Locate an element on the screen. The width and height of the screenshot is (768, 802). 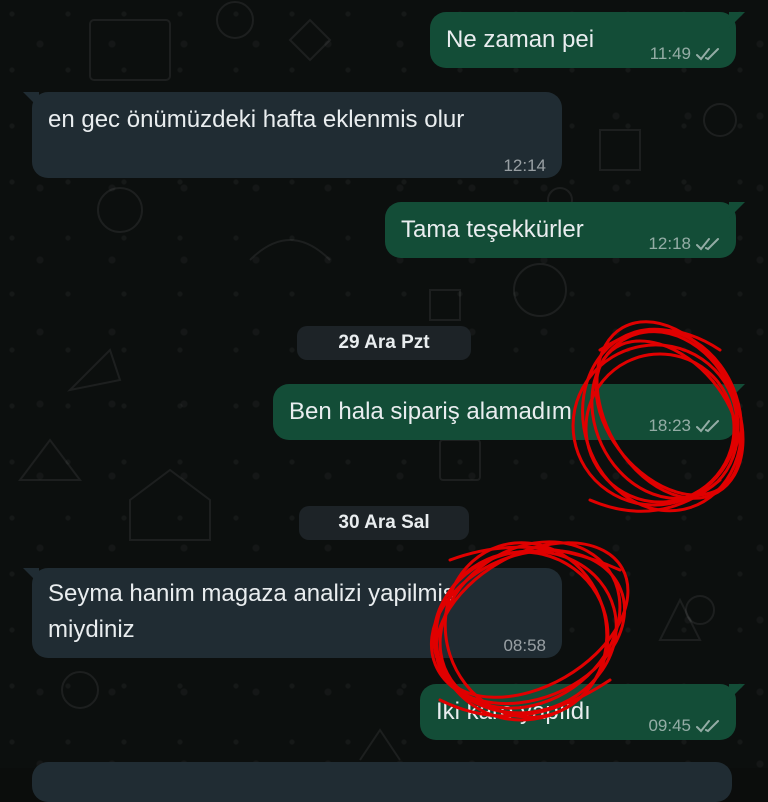
message-text-line-2: miydiniz is located at coordinates (91, 629).